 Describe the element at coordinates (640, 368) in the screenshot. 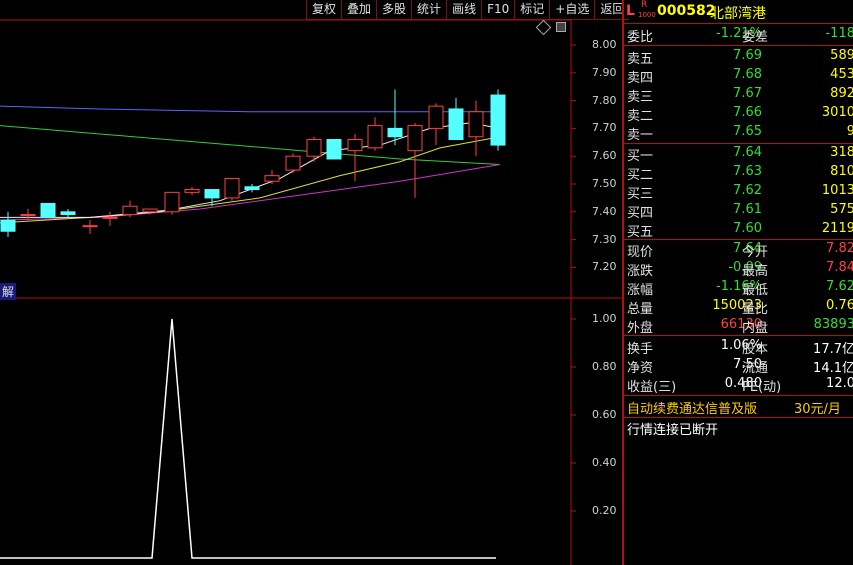

I see `fundamental-label: 净资` at that location.